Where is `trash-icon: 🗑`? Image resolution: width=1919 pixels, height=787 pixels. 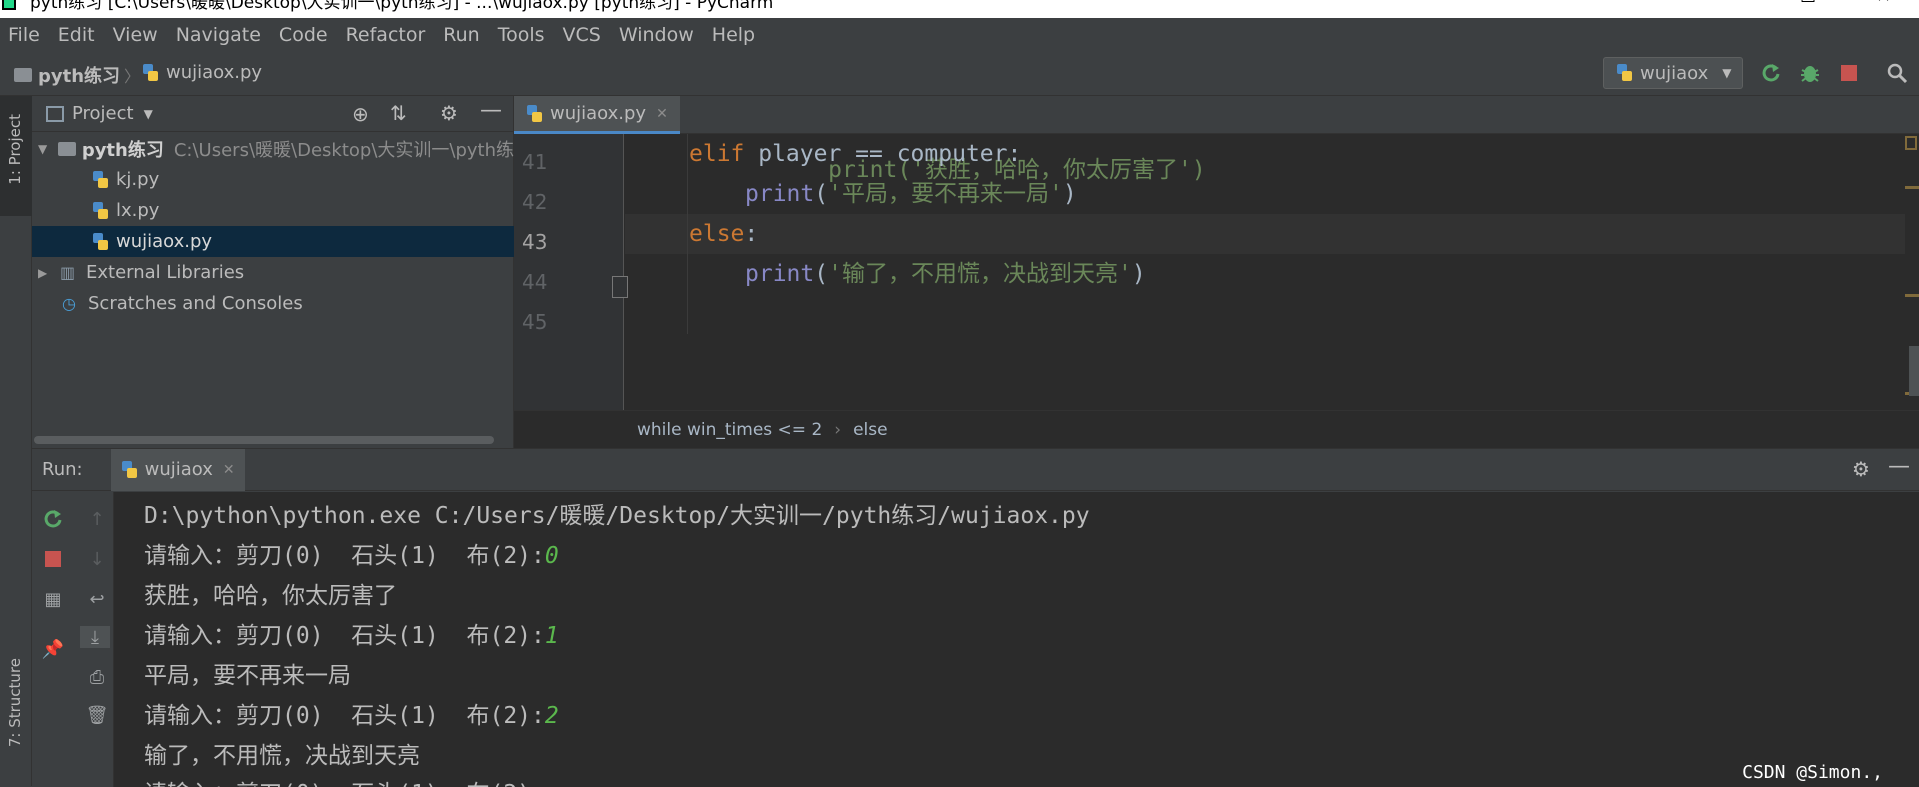 trash-icon: 🗑 is located at coordinates (97, 715).